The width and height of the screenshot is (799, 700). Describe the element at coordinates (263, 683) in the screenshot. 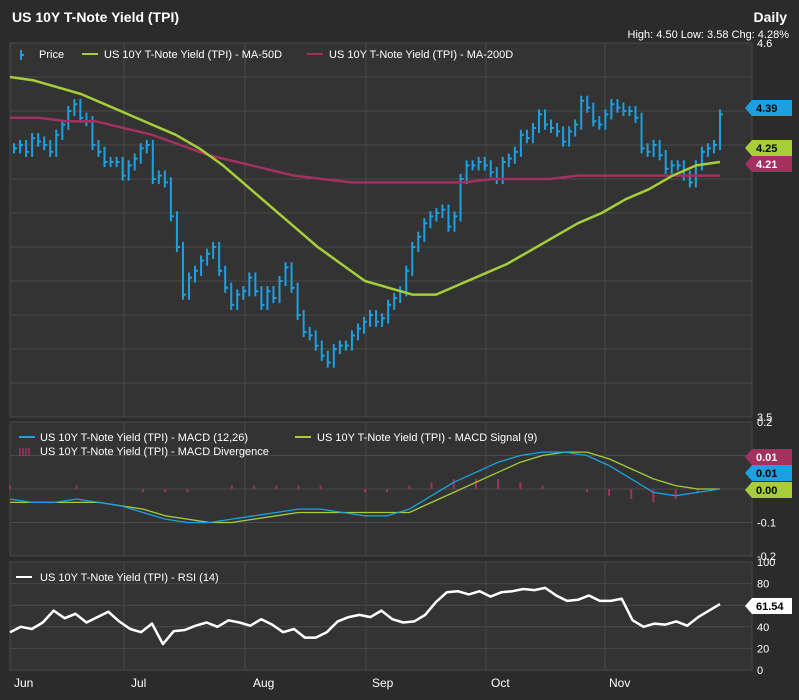

I see `xtick-label-aug: Aug` at that location.